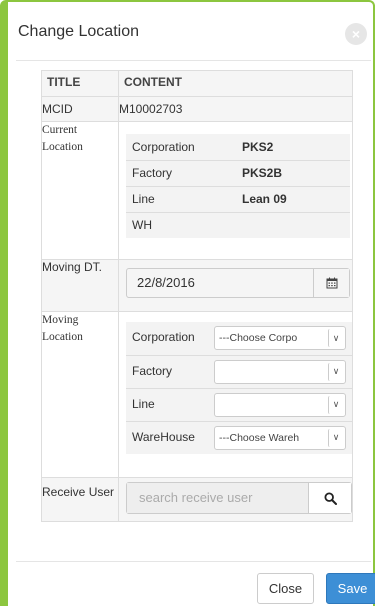 The image size is (375, 608). What do you see at coordinates (181, 172) in the screenshot?
I see `current-factory-label: Factory` at bounding box center [181, 172].